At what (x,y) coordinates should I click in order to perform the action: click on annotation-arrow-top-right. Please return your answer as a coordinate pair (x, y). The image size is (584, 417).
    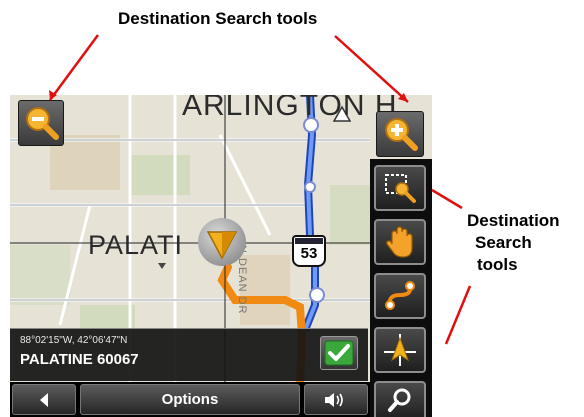
    Looking at the image, I should click on (371, 69).